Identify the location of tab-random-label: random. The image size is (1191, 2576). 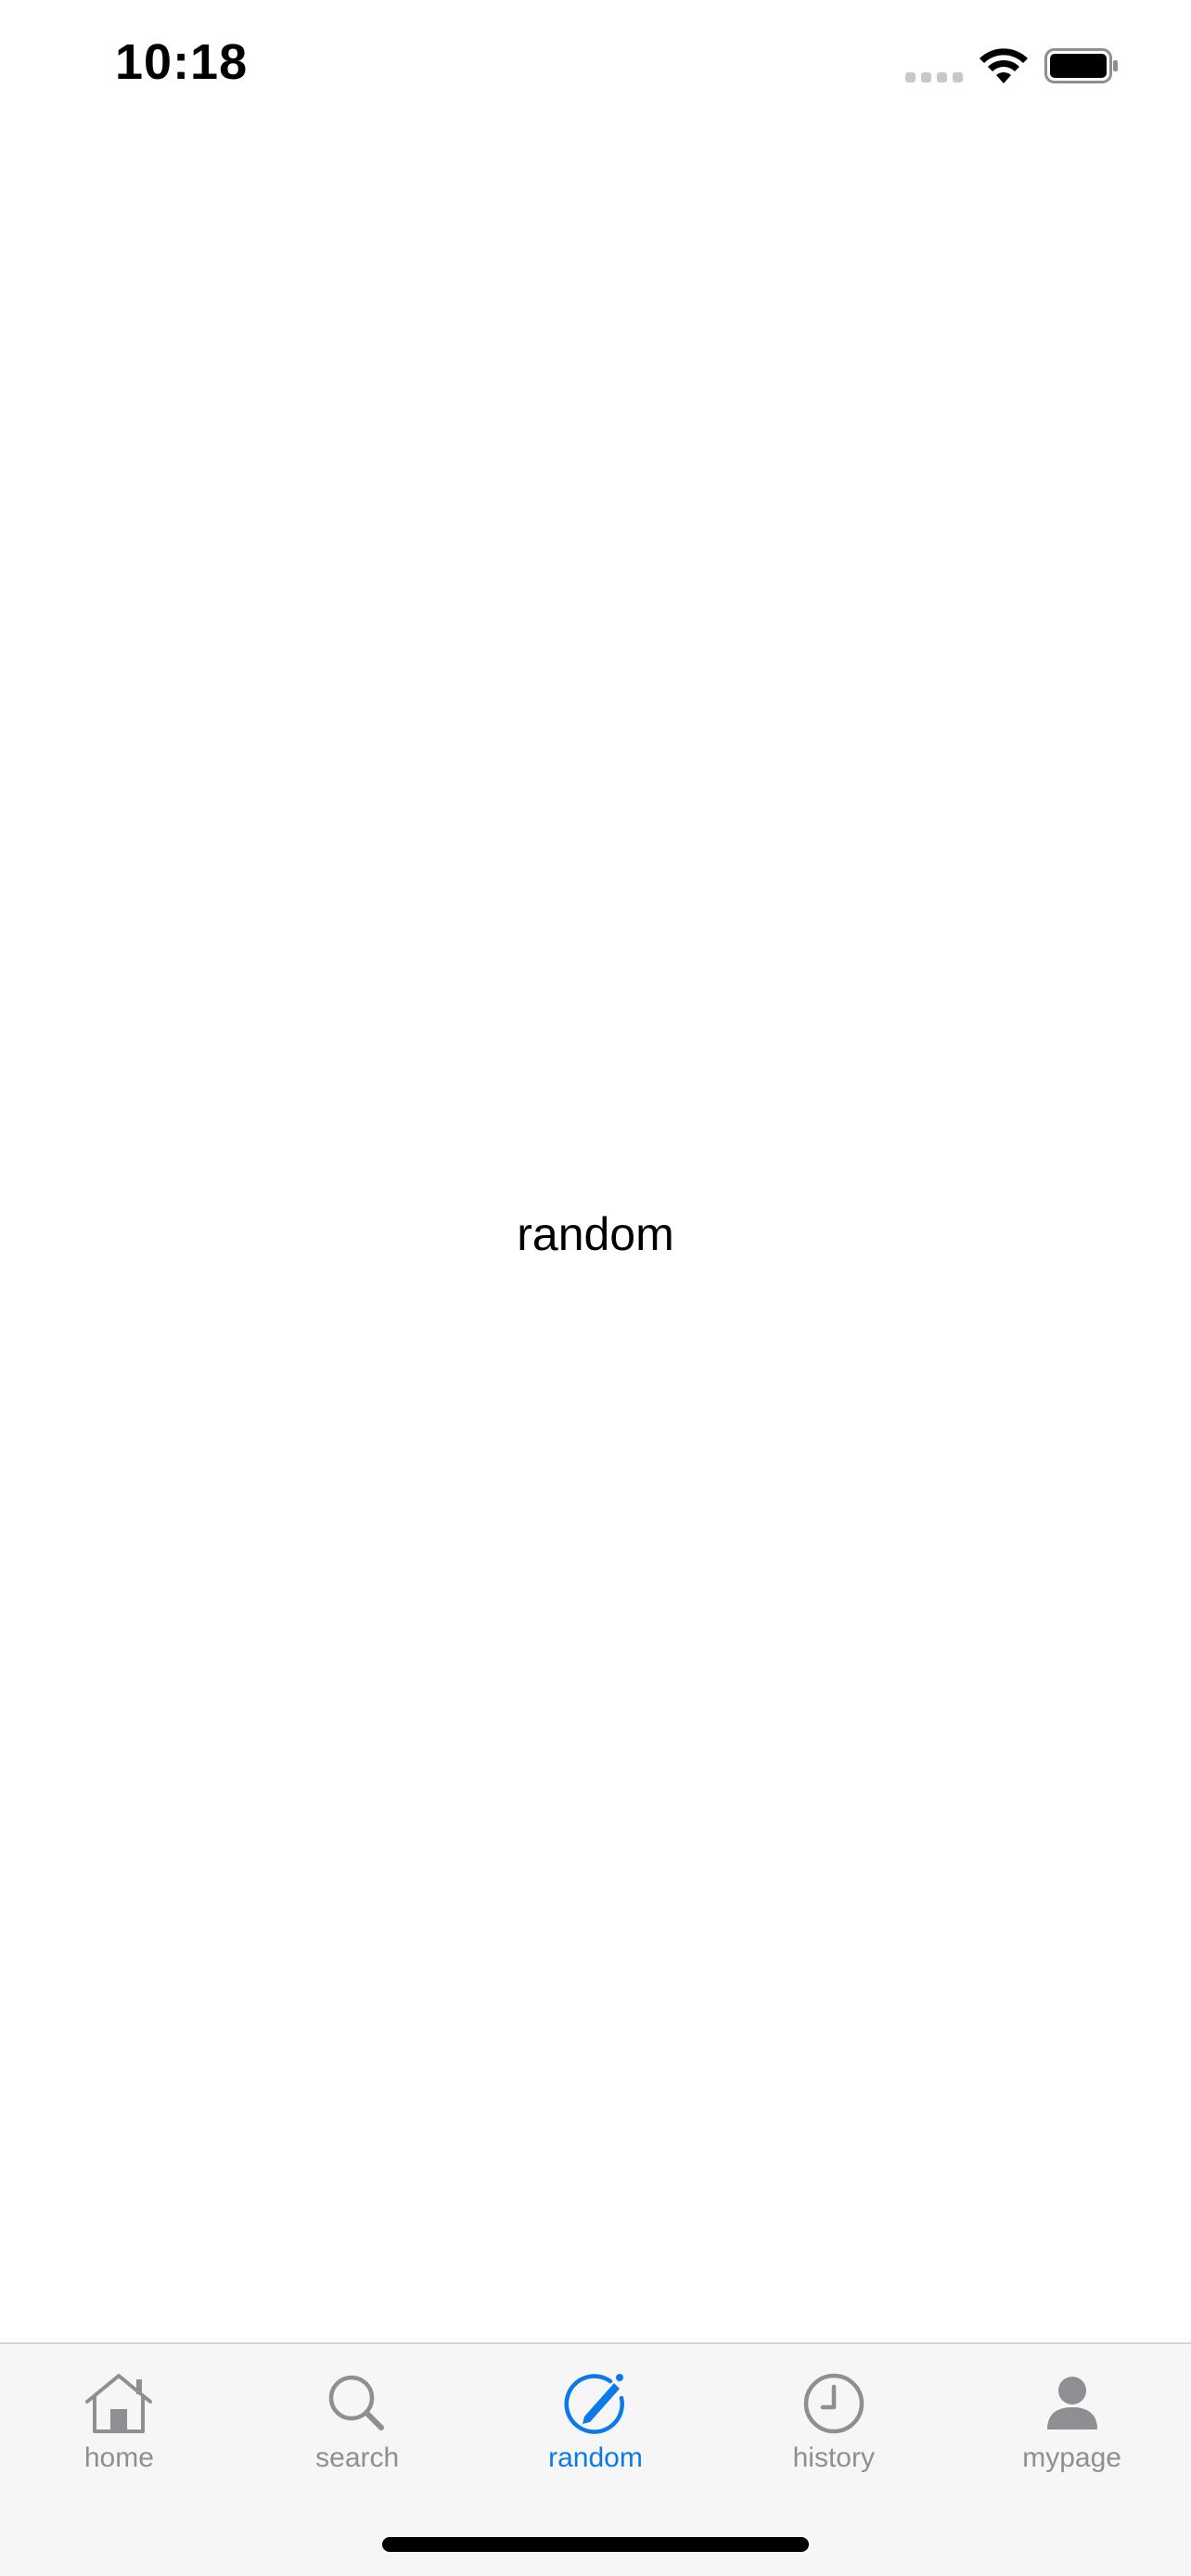
(595, 2458).